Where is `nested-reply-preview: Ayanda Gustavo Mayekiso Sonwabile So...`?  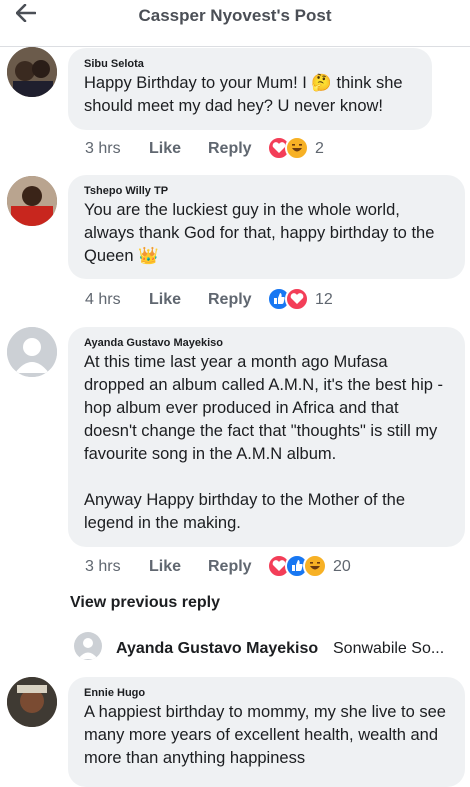 nested-reply-preview: Ayanda Gustavo Mayekiso Sonwabile So... is located at coordinates (270, 648).